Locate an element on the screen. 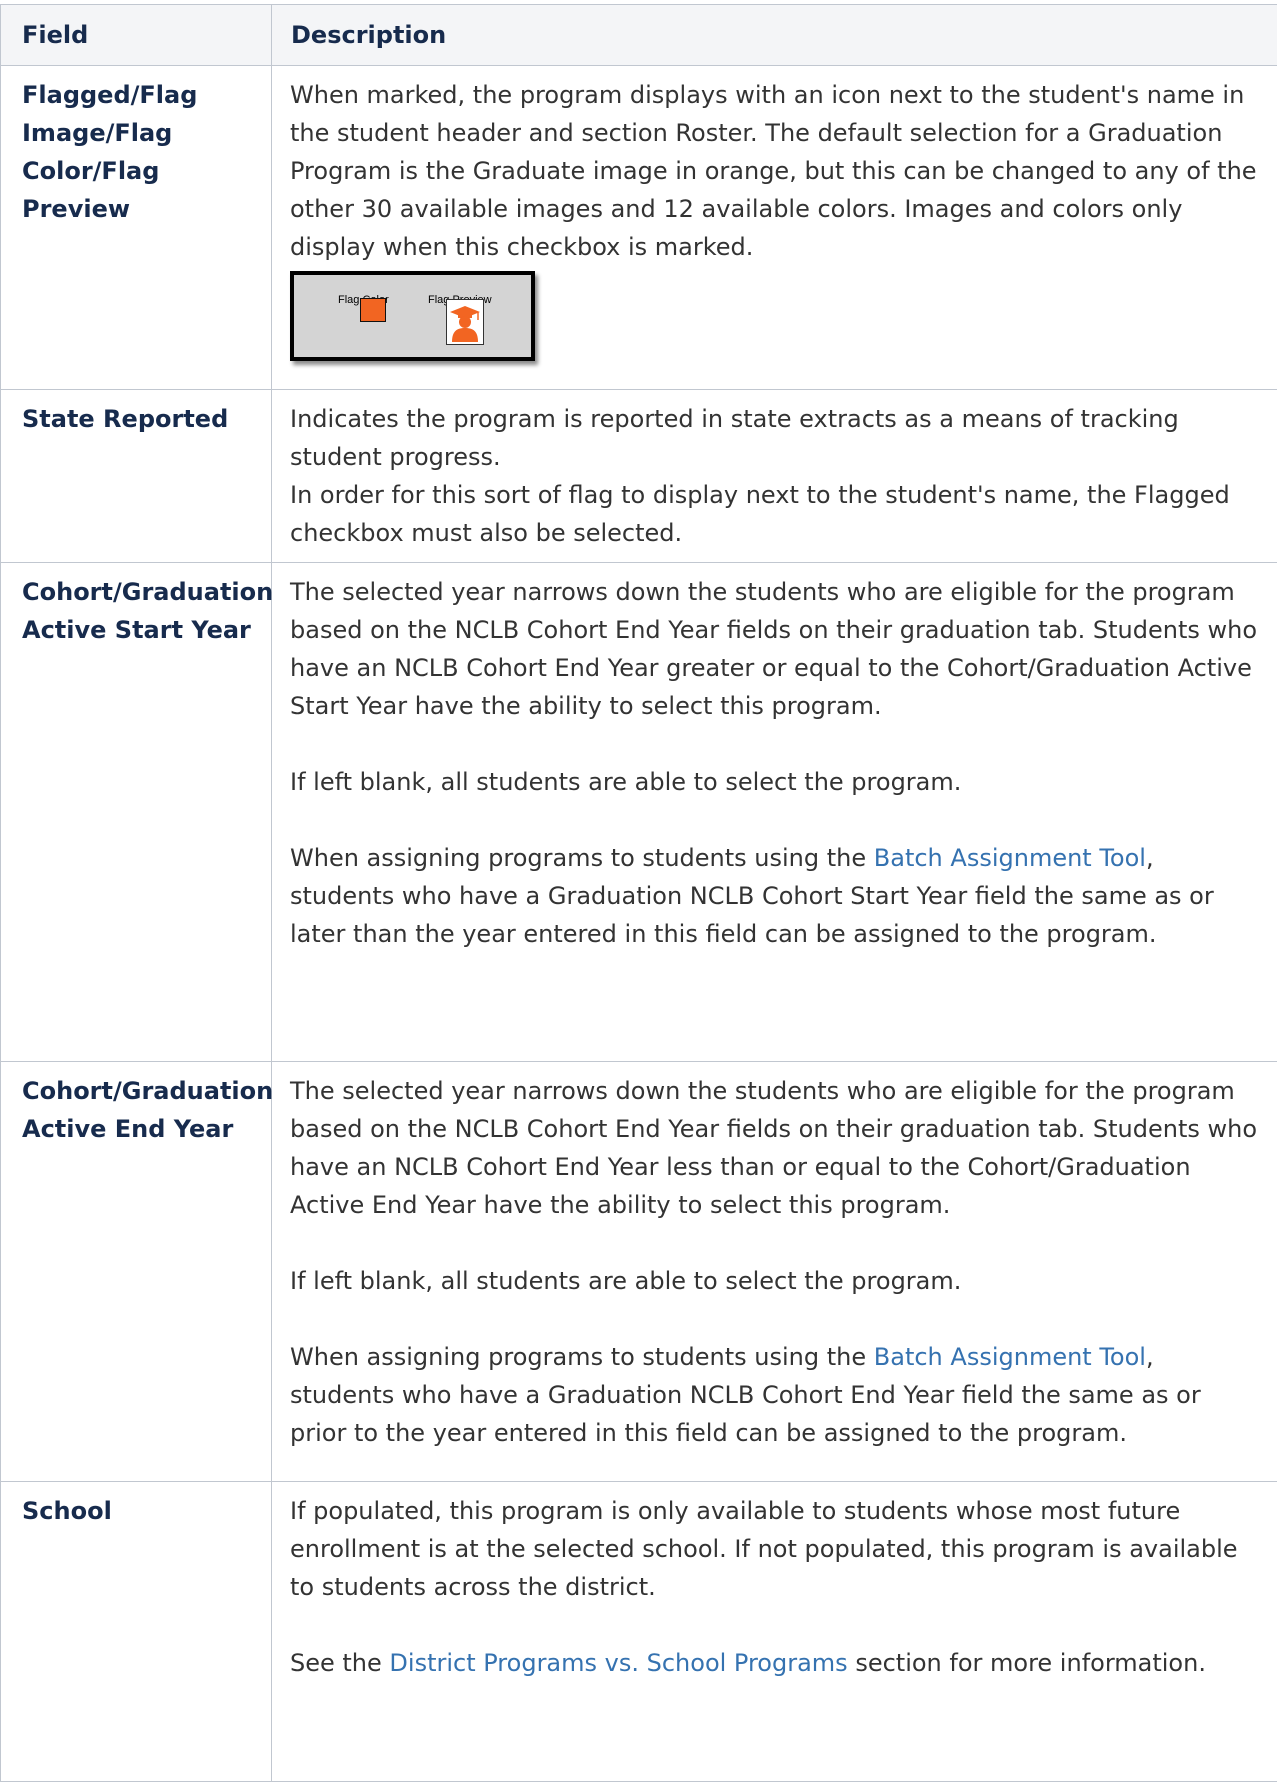 The width and height of the screenshot is (1277, 1782). field-name: Cohort/Graduation Active Start Year is located at coordinates (136, 812).